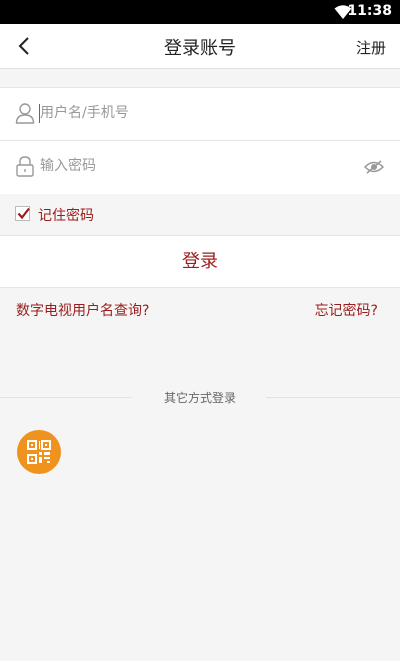 The width and height of the screenshot is (400, 661). I want to click on nav-bar: 登录账号 注册, so click(200, 46).